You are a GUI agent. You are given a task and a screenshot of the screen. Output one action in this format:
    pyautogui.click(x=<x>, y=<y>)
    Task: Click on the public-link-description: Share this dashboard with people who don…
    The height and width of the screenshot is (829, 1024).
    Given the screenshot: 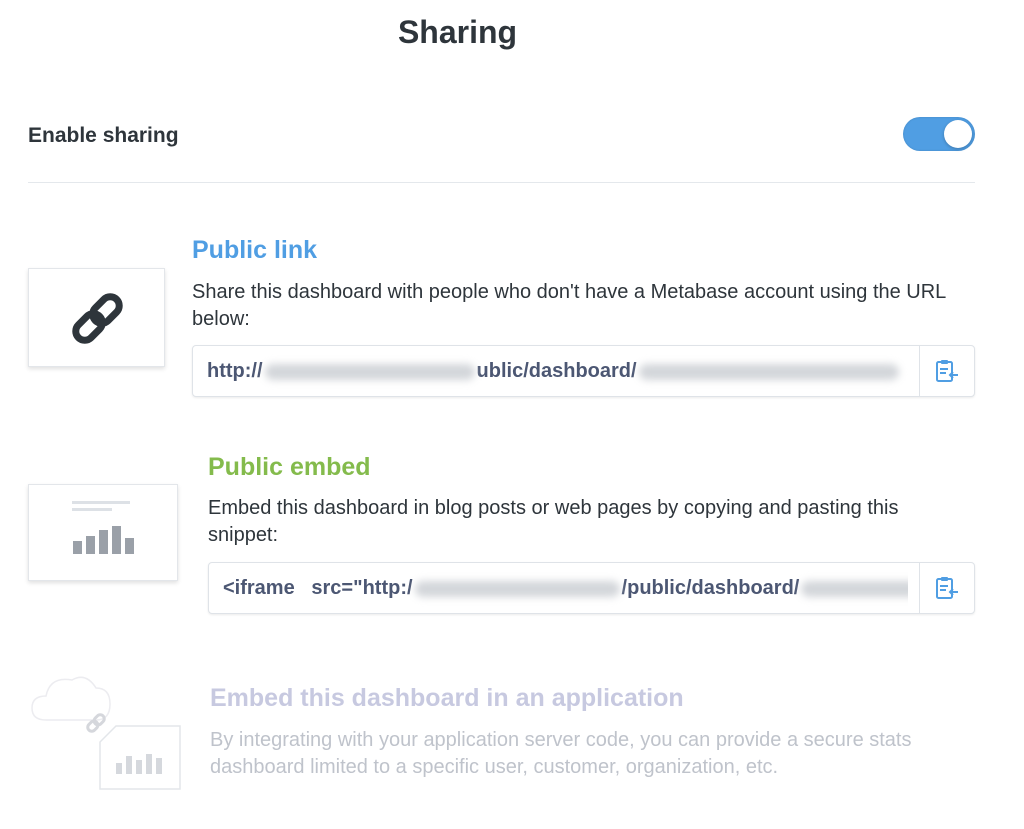 What is the action you would take?
    pyautogui.click(x=569, y=305)
    